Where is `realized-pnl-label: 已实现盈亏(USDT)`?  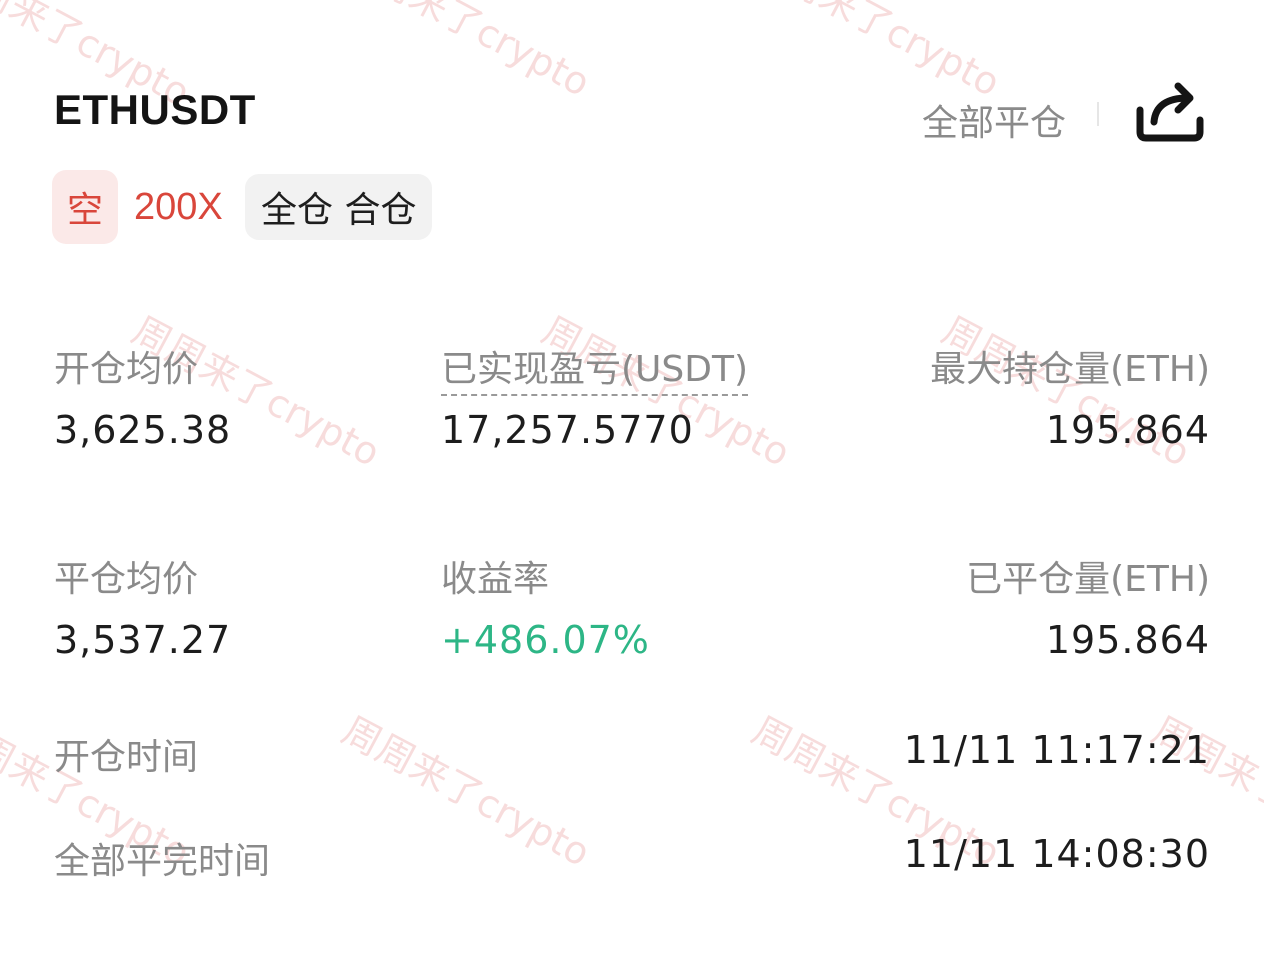
realized-pnl-label: 已实现盈亏(USDT) is located at coordinates (595, 368).